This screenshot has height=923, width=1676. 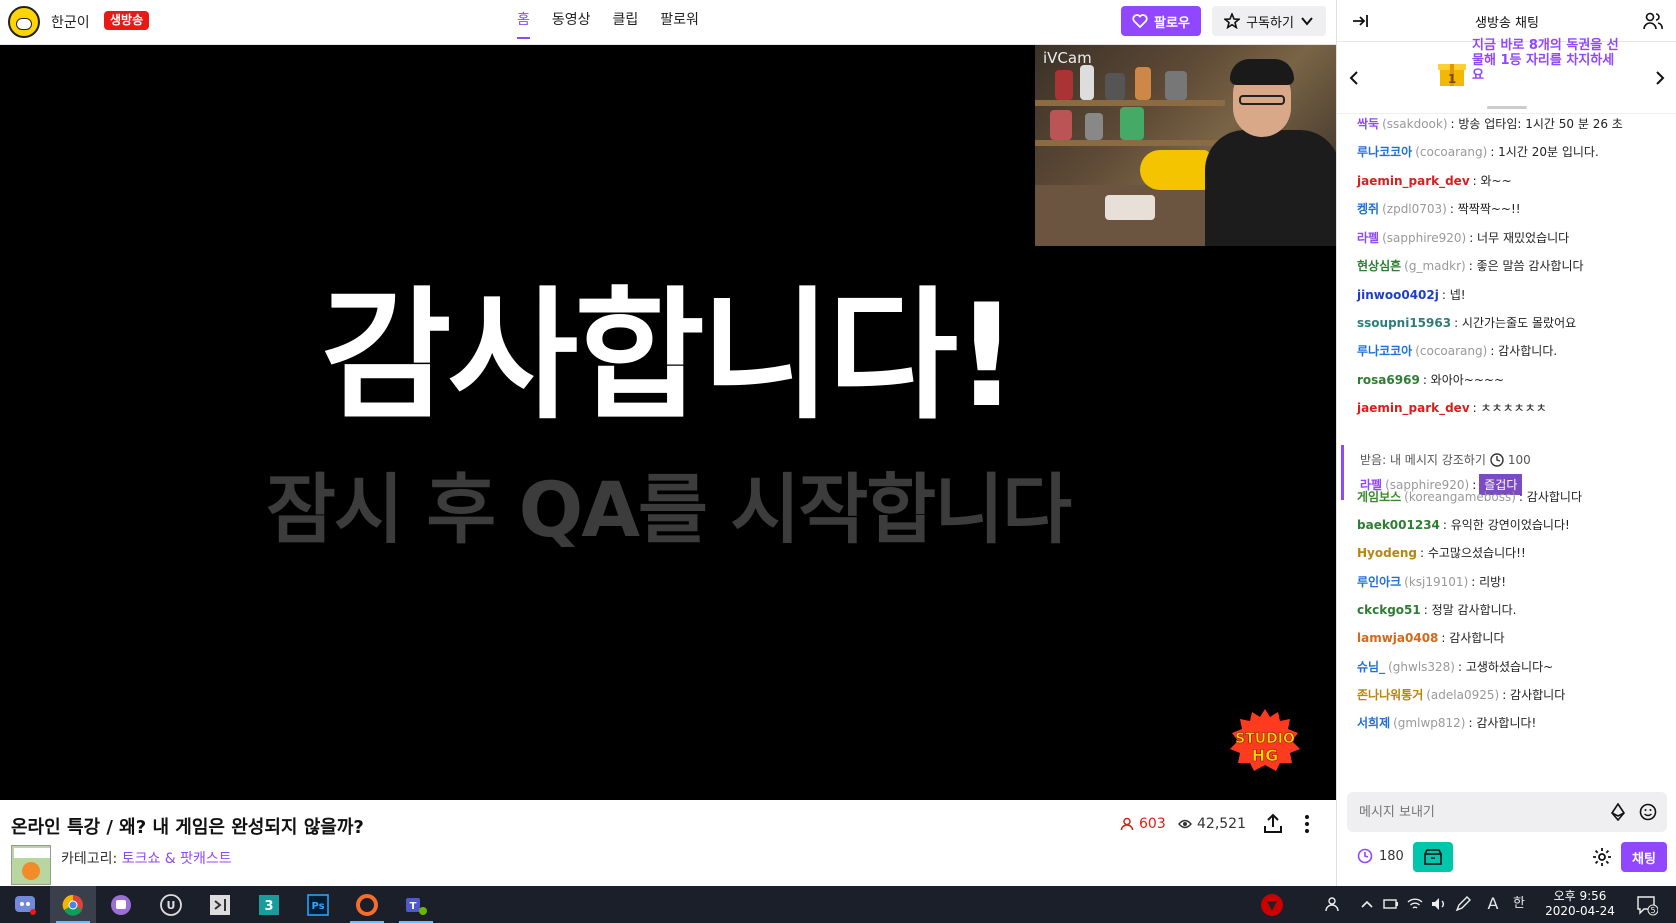 I want to click on viewer-count: 603, so click(x=1143, y=824).